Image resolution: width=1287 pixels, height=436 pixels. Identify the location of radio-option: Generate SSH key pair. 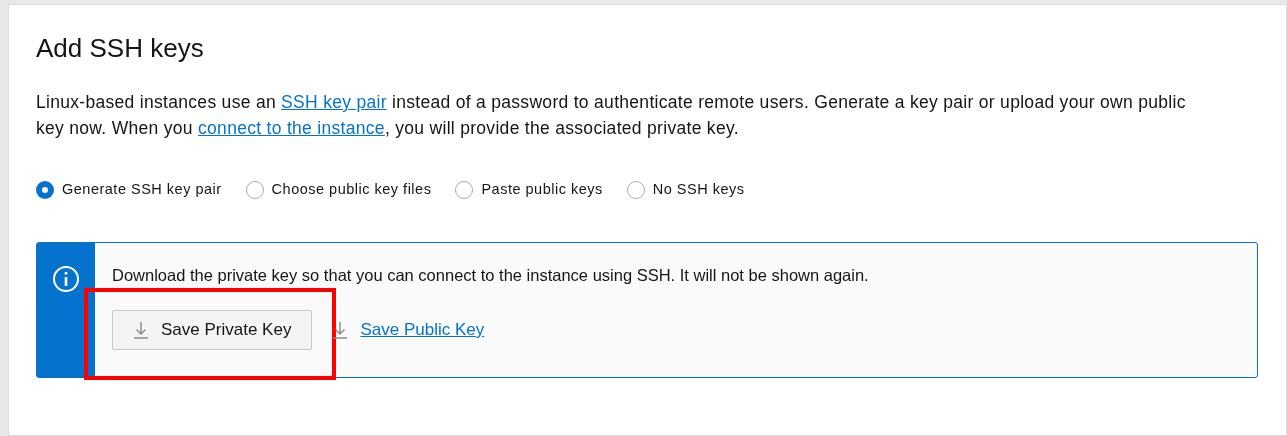
(129, 190).